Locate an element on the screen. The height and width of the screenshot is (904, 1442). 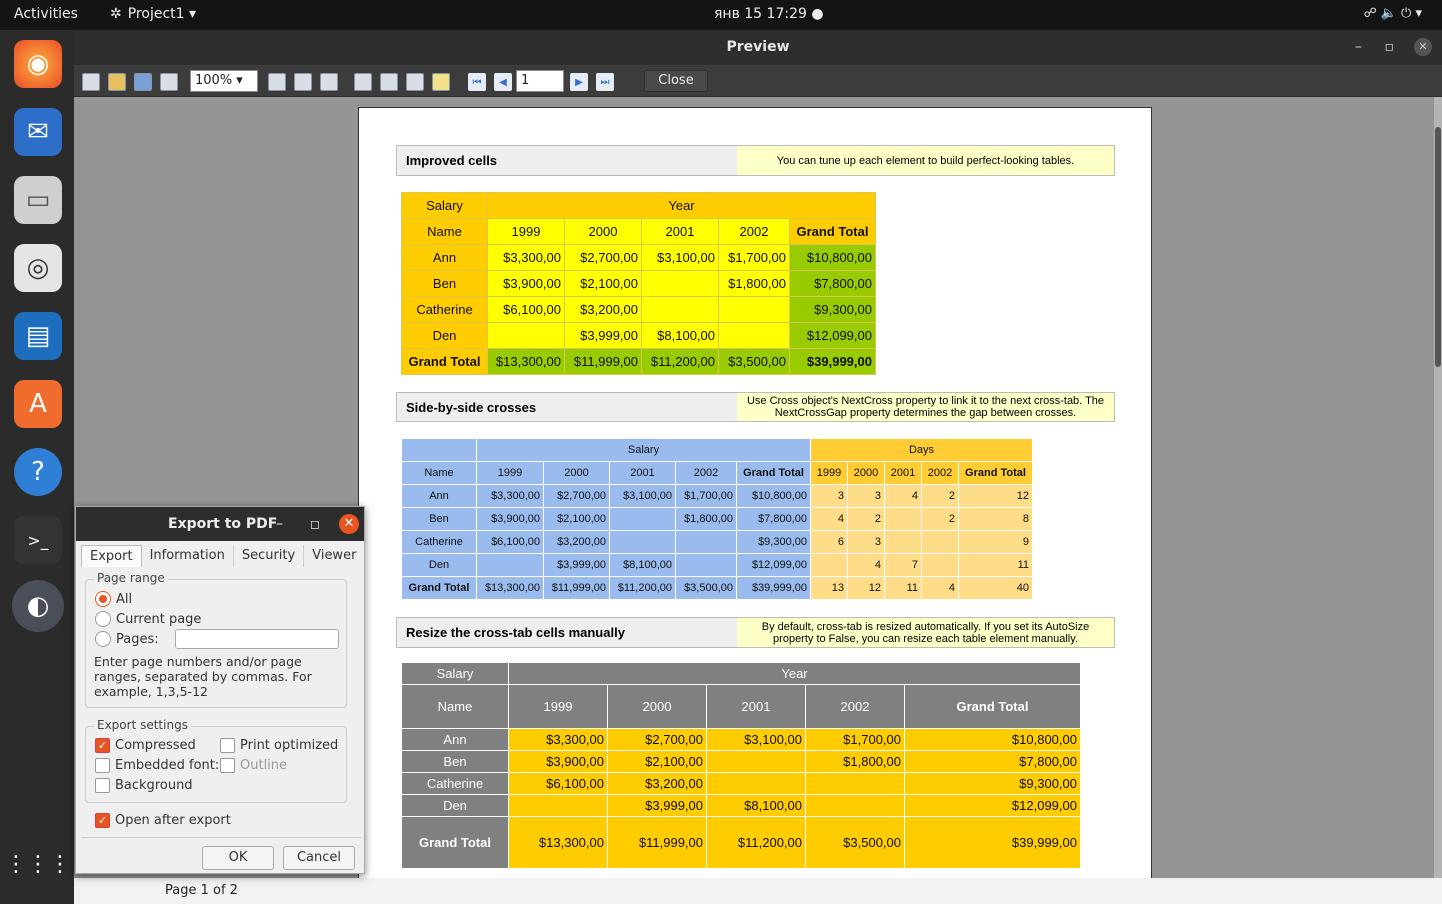
files-icon: ▭ is located at coordinates (38, 200).